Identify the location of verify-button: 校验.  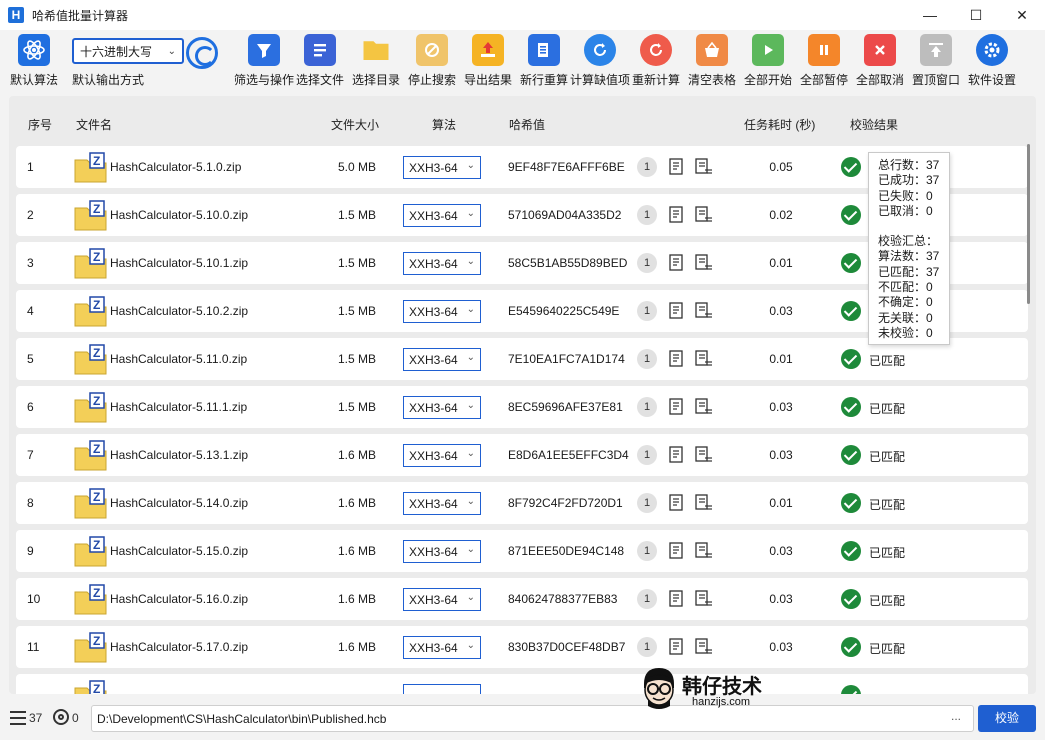
(1007, 718).